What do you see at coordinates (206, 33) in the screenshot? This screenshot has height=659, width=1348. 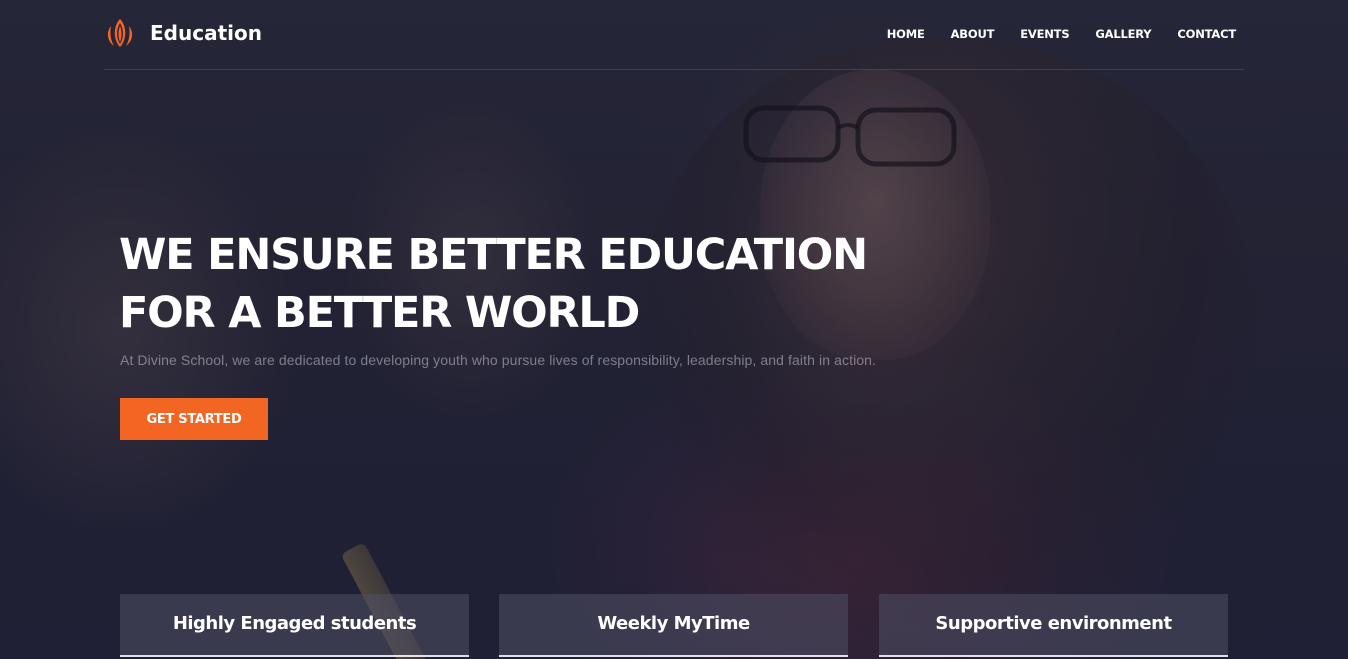 I see `brand-name: Education` at bounding box center [206, 33].